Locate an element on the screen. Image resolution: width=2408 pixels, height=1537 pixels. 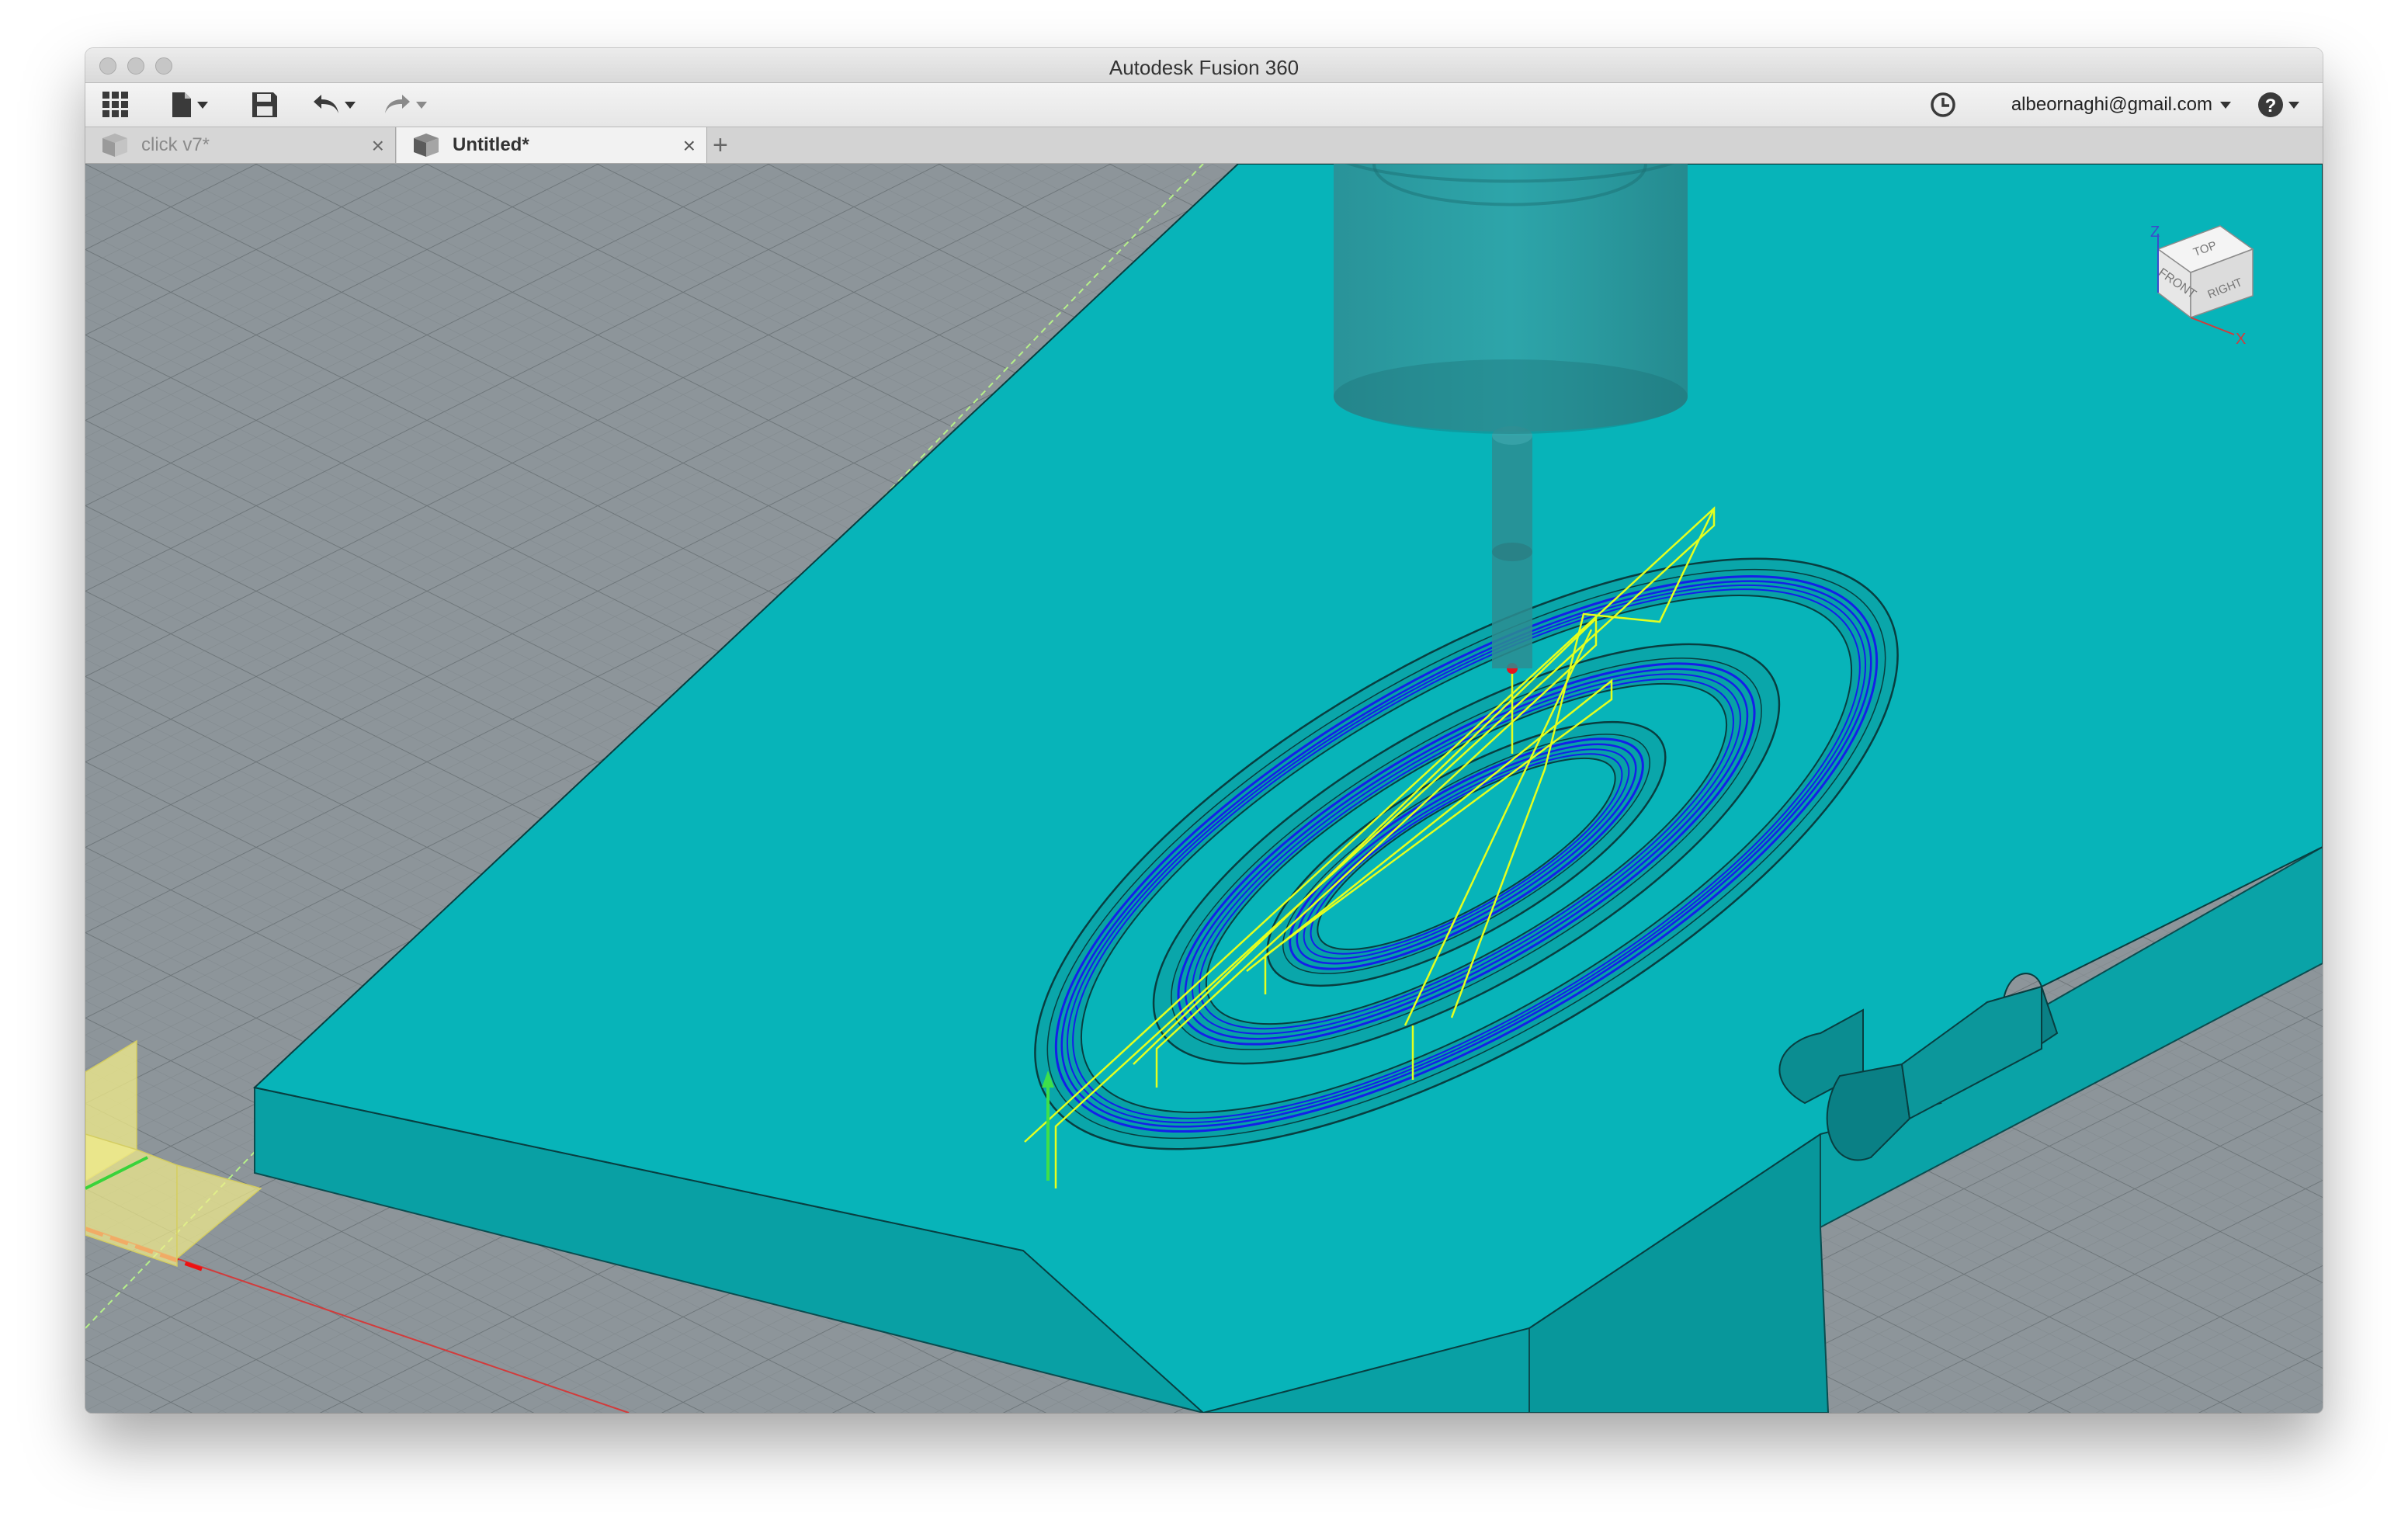
save-icon is located at coordinates (264, 104).